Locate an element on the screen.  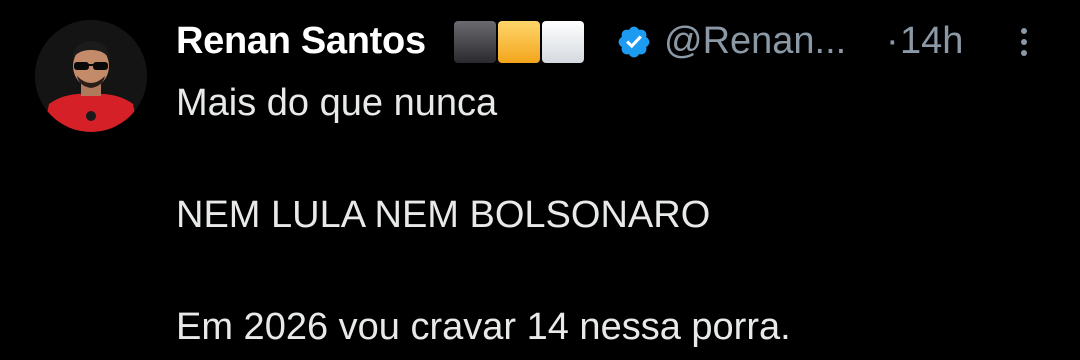
tweet-header: Renan Santos @Renan... · 14h is located at coordinates (616, 43).